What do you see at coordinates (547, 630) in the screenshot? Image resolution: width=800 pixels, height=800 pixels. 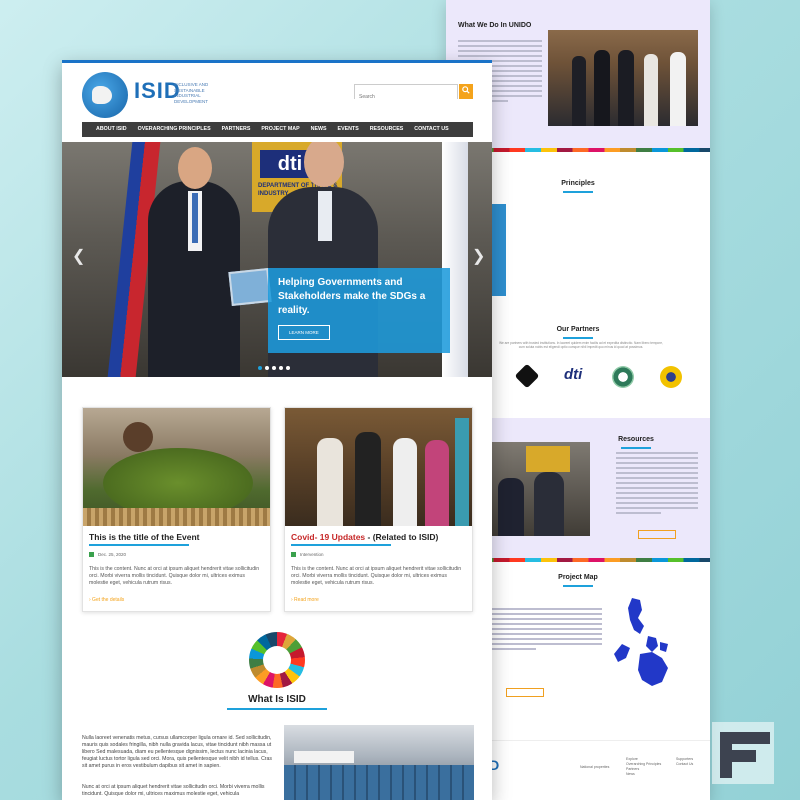 I see `project-map-text` at bounding box center [547, 630].